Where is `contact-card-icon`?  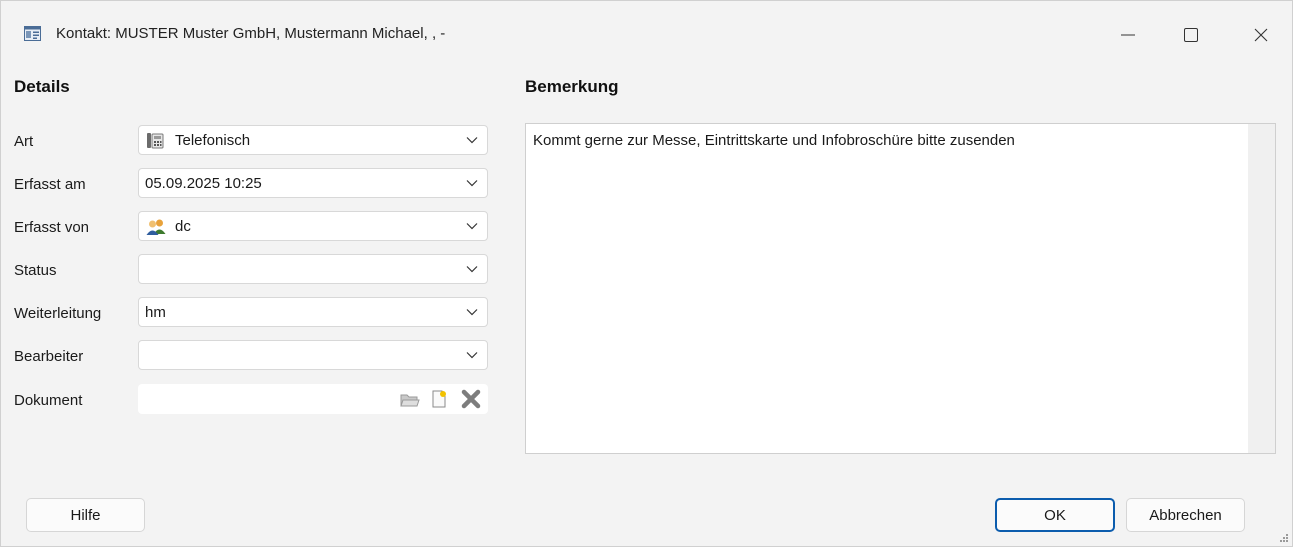 contact-card-icon is located at coordinates (32, 33).